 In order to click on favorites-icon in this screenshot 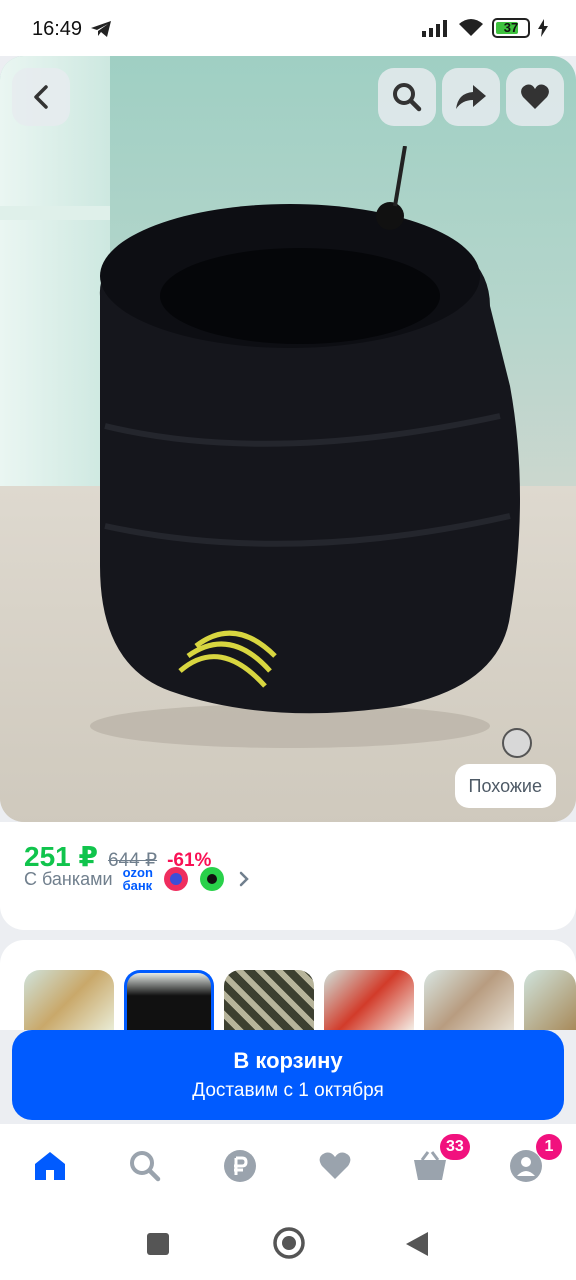, I will do `click(335, 1165)`.